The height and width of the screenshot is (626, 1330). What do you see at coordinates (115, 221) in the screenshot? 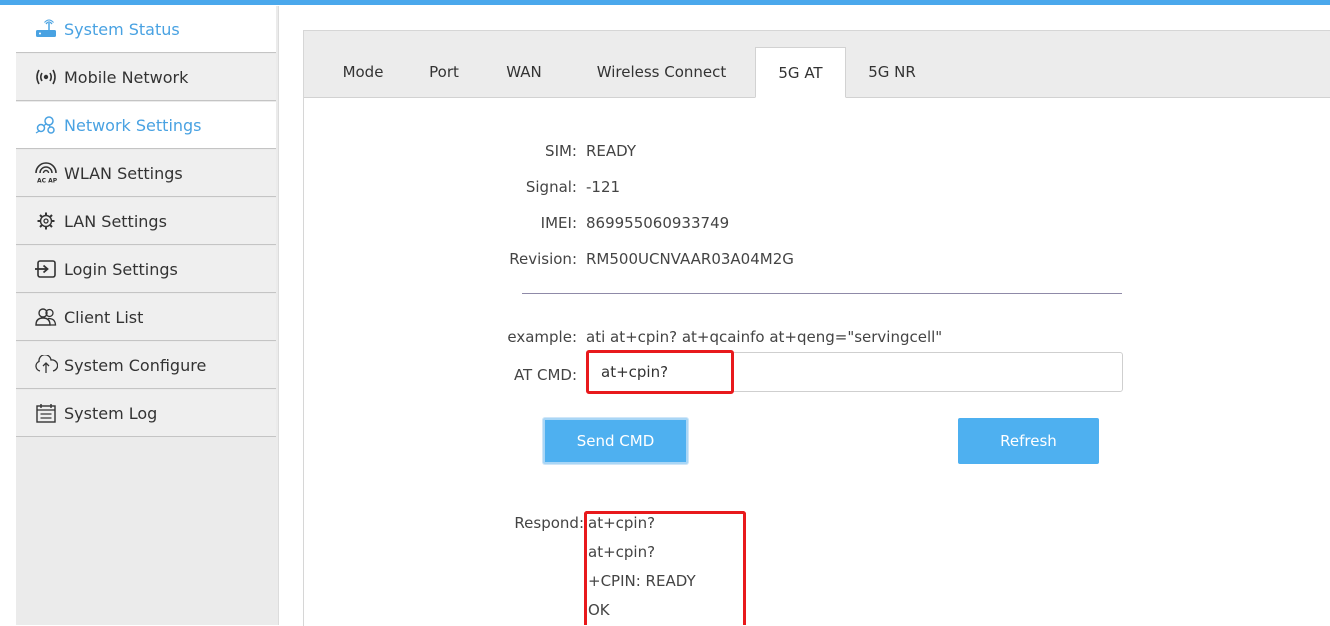
I see `sidebar-item-label: LAN Settings` at bounding box center [115, 221].